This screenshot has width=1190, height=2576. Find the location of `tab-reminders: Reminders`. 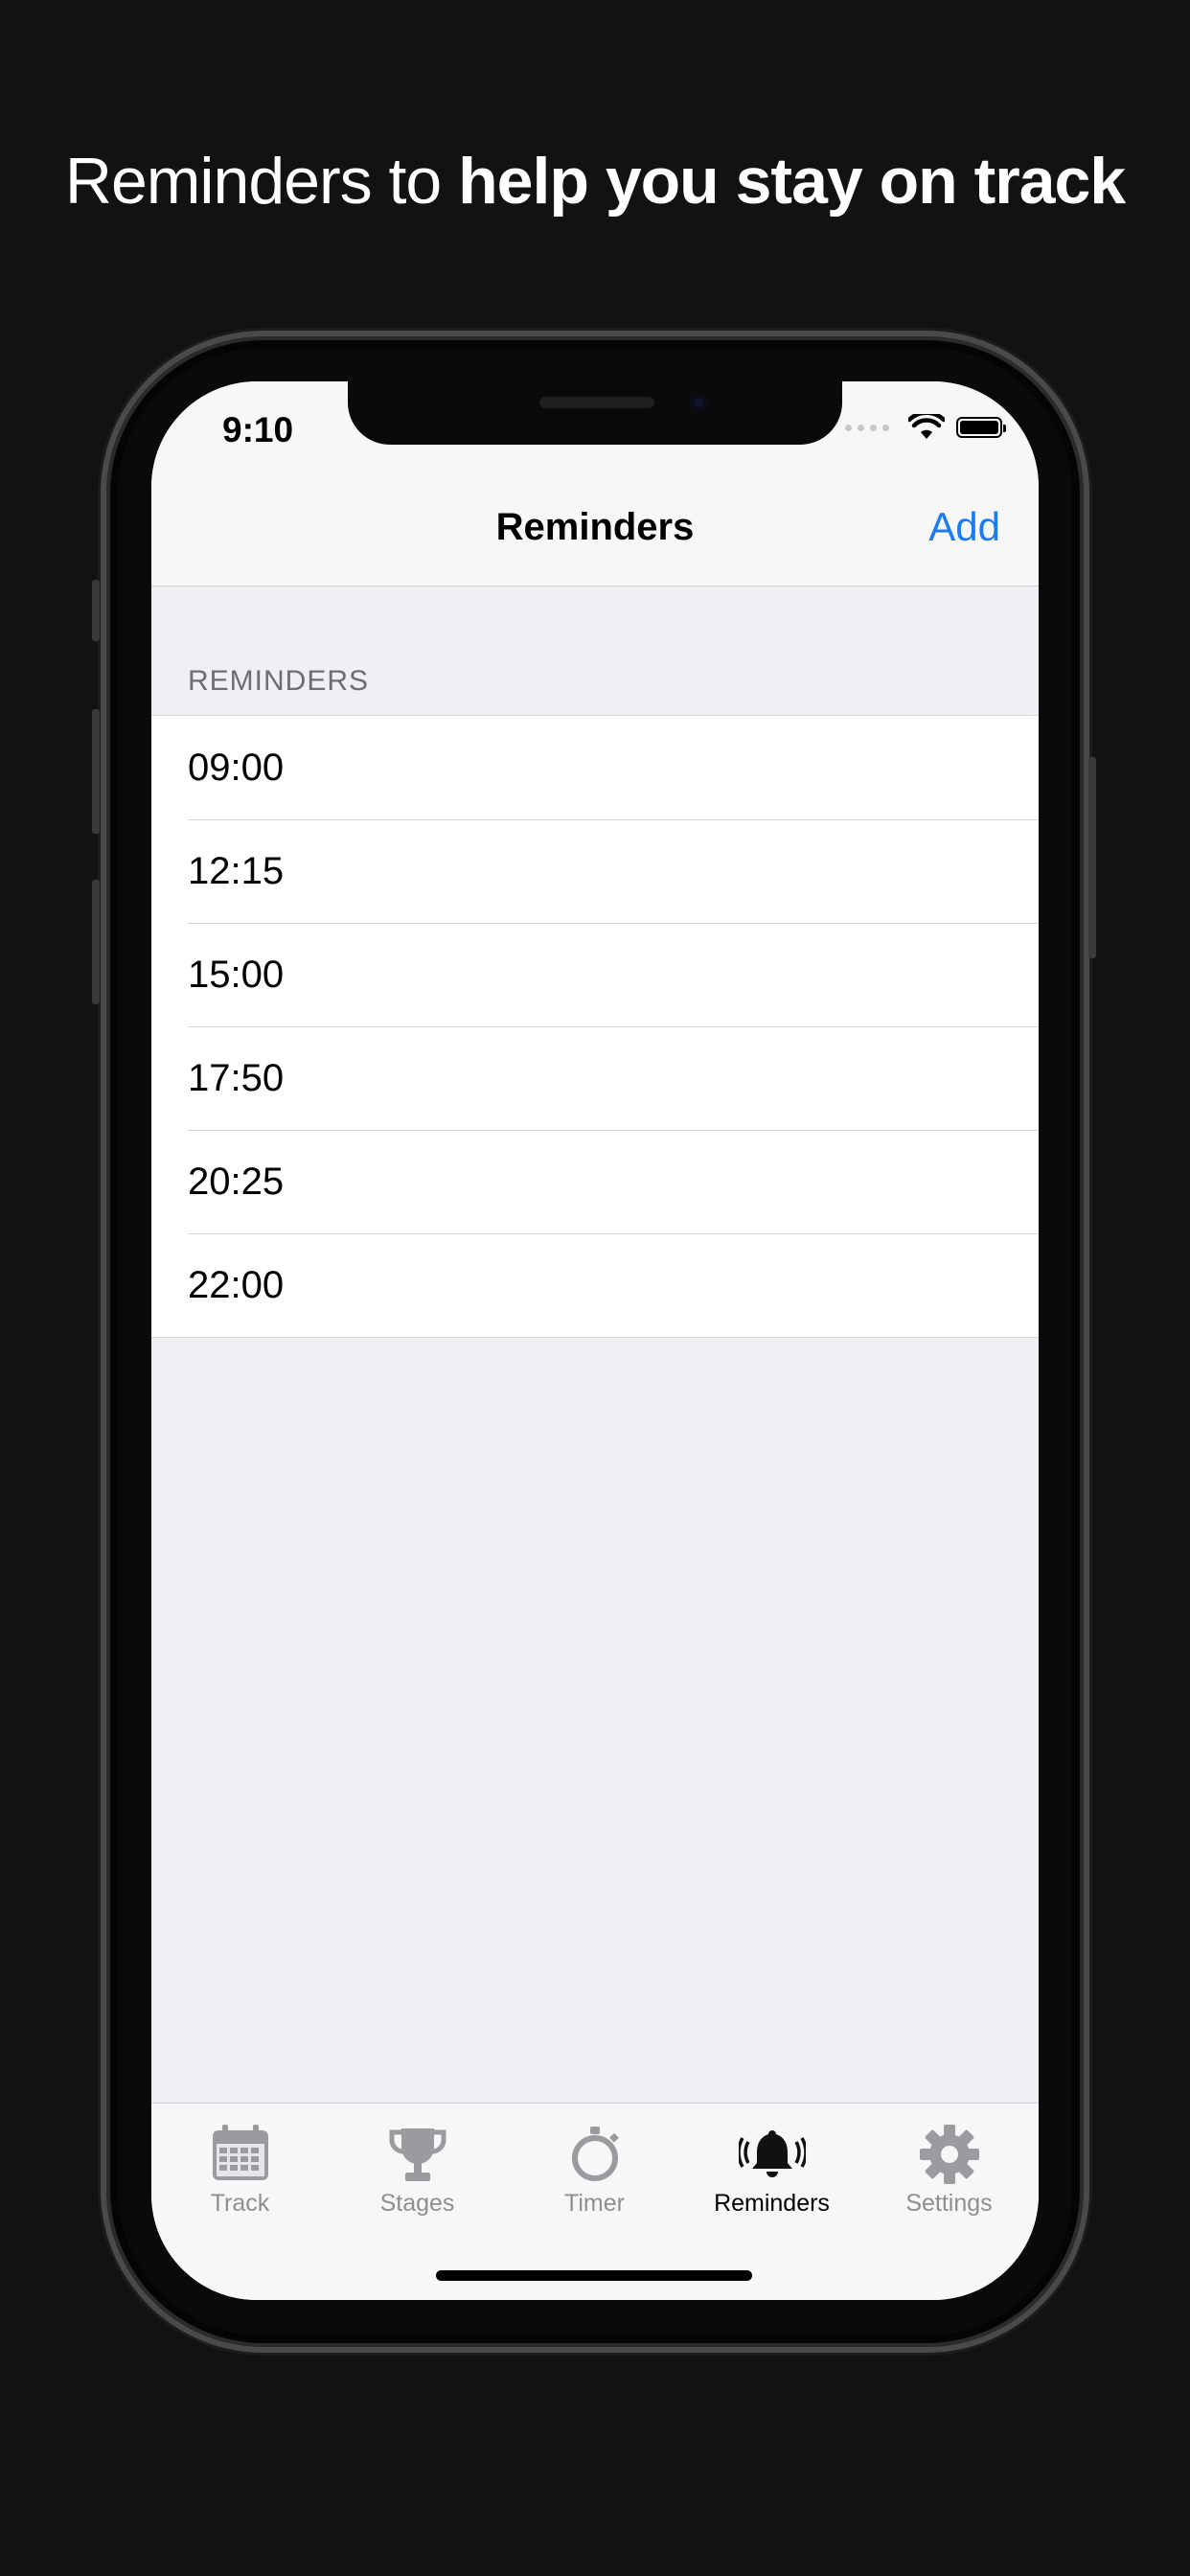

tab-reminders: Reminders is located at coordinates (772, 2169).